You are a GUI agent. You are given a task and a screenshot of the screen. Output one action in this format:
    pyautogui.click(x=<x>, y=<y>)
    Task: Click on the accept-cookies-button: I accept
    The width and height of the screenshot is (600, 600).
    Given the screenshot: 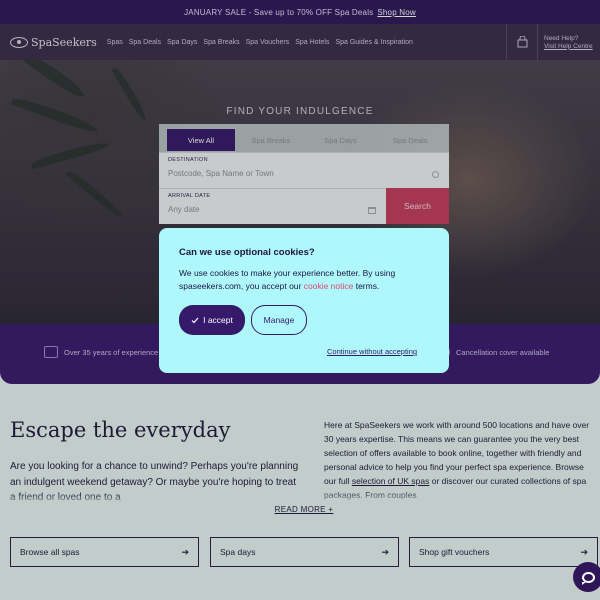 What is the action you would take?
    pyautogui.click(x=212, y=320)
    